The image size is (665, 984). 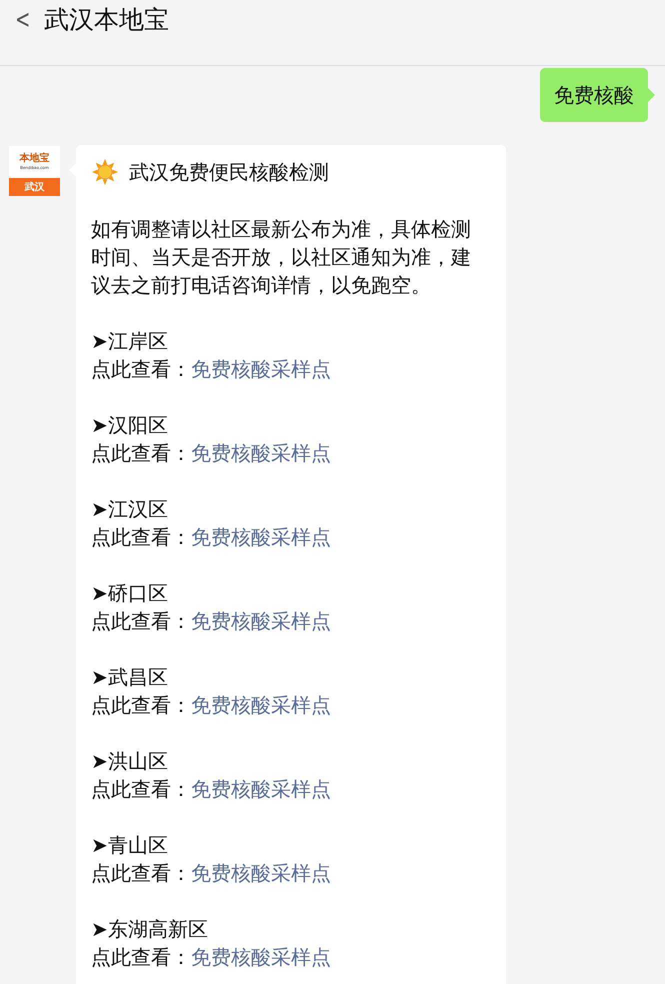 I want to click on back-button: <, so click(x=27, y=20).